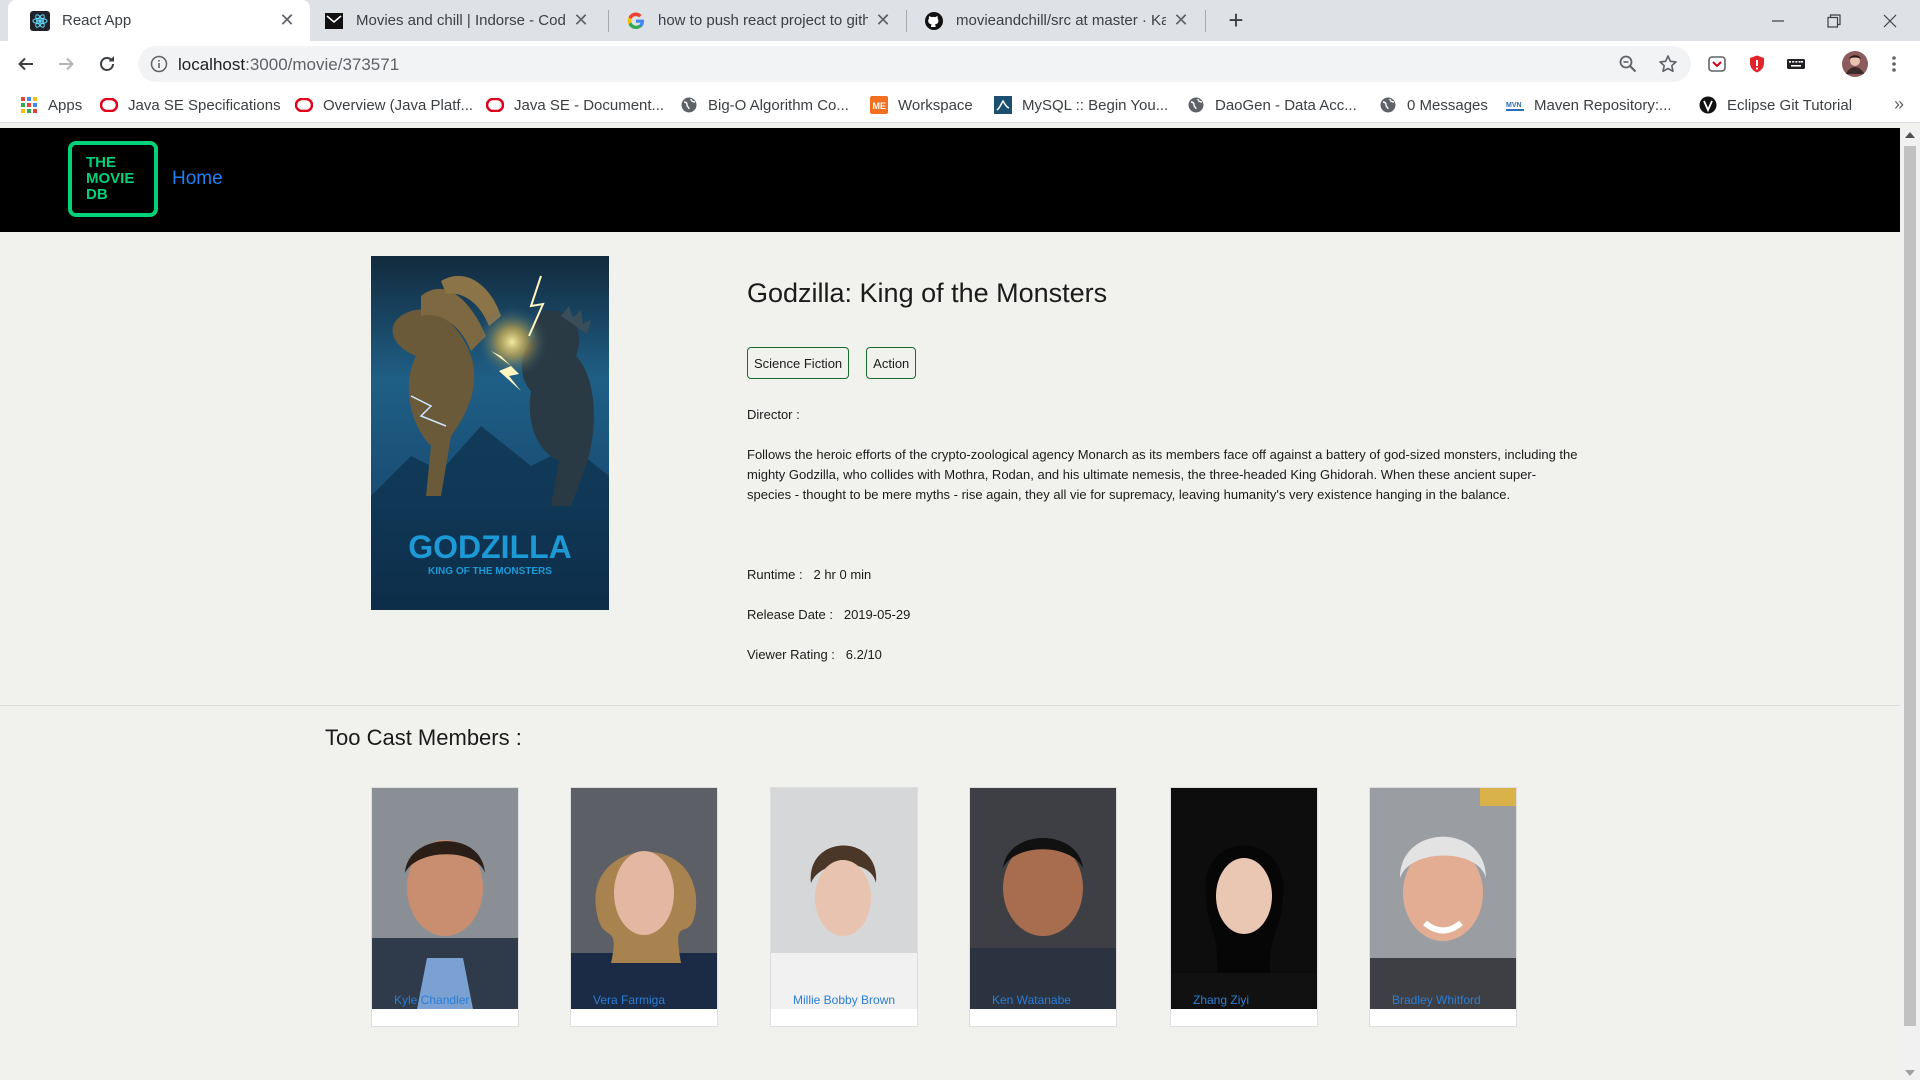 This screenshot has height=1080, width=1920. I want to click on cast-card: Zhang Ziyi, so click(1244, 907).